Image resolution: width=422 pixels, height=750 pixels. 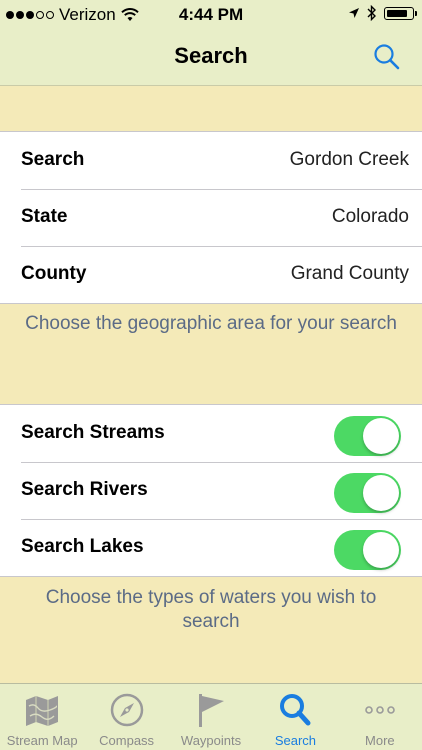 What do you see at coordinates (42, 711) in the screenshot?
I see `map-icon` at bounding box center [42, 711].